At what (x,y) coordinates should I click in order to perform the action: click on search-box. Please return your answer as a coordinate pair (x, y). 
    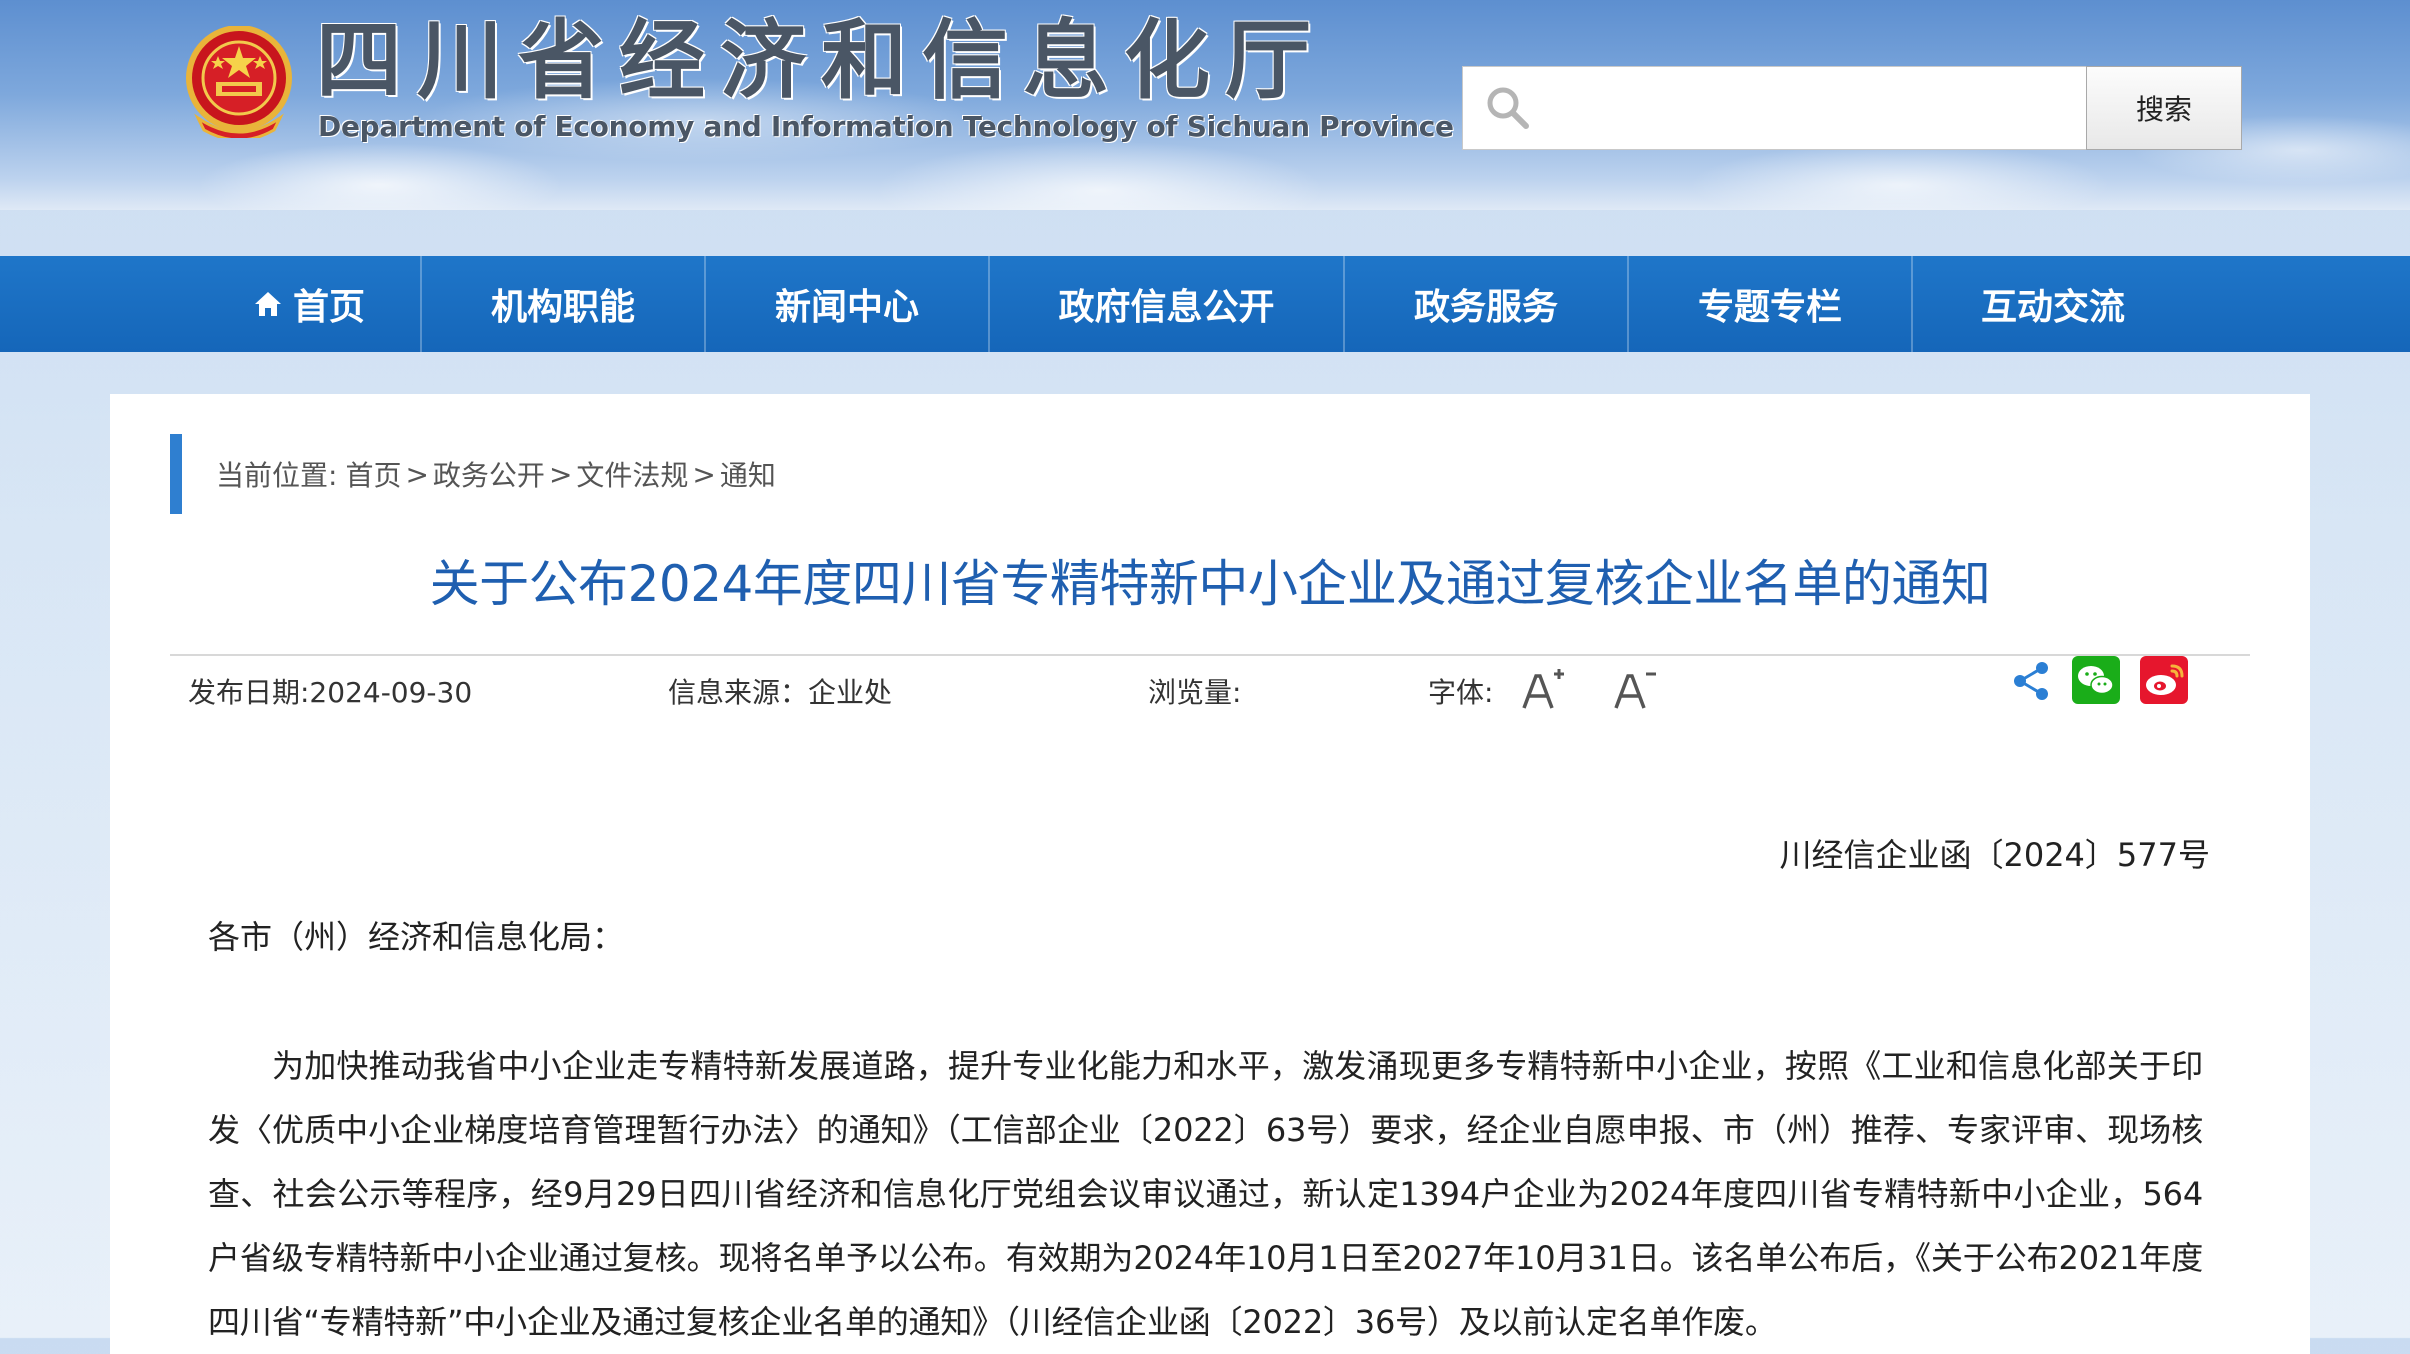
    Looking at the image, I should click on (1774, 108).